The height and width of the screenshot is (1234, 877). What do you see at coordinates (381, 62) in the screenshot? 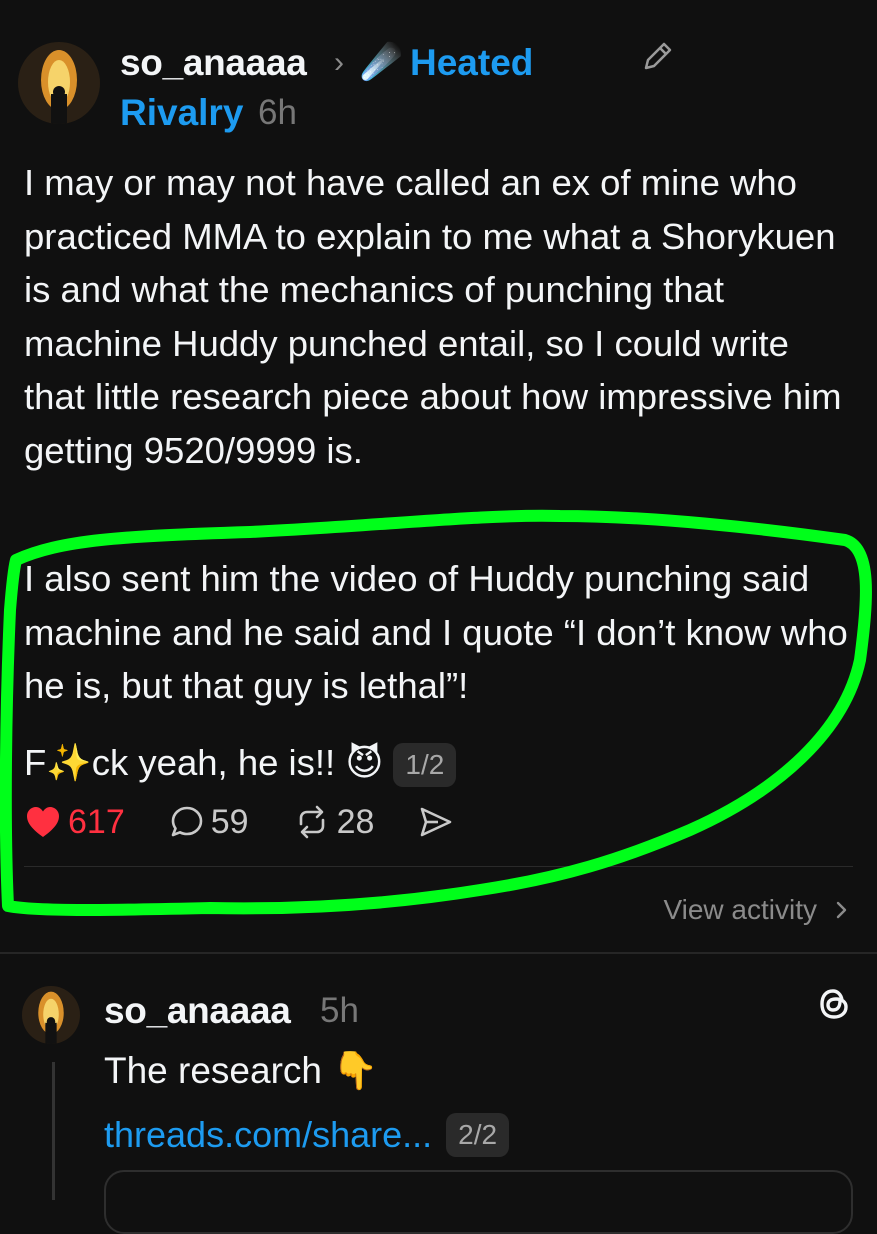
I see `topic-emoji: ☄️` at bounding box center [381, 62].